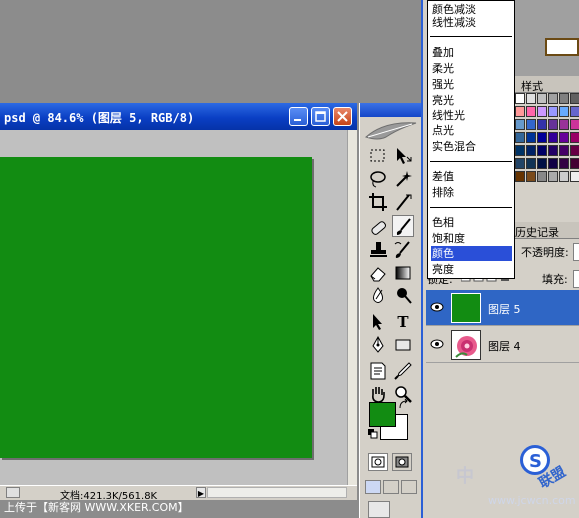 The width and height of the screenshot is (579, 518). I want to click on blend-item: 线性光, so click(448, 115).